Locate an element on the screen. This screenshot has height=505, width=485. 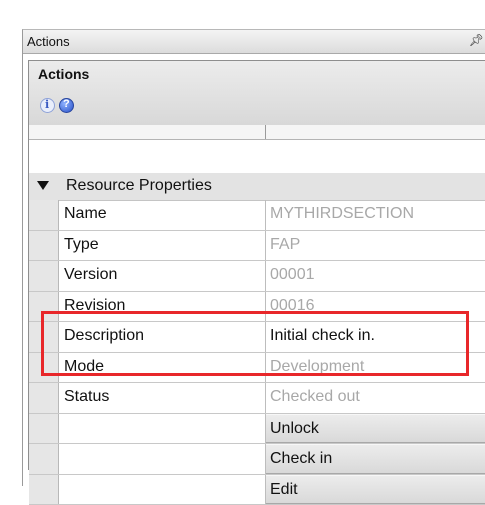
property-row-type: Type FAP is located at coordinates (257, 246).